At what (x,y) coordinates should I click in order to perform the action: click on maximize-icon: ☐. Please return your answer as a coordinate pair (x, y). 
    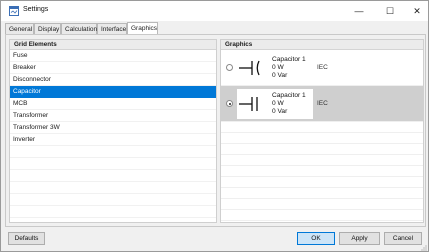
    Looking at the image, I should click on (390, 11).